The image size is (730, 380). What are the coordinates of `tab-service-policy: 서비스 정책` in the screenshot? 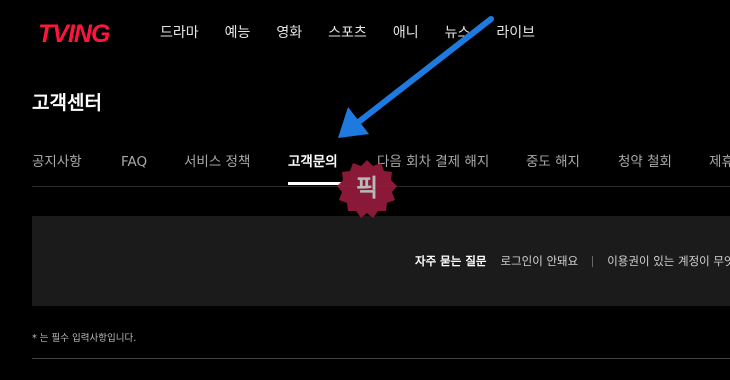 It's located at (217, 162).